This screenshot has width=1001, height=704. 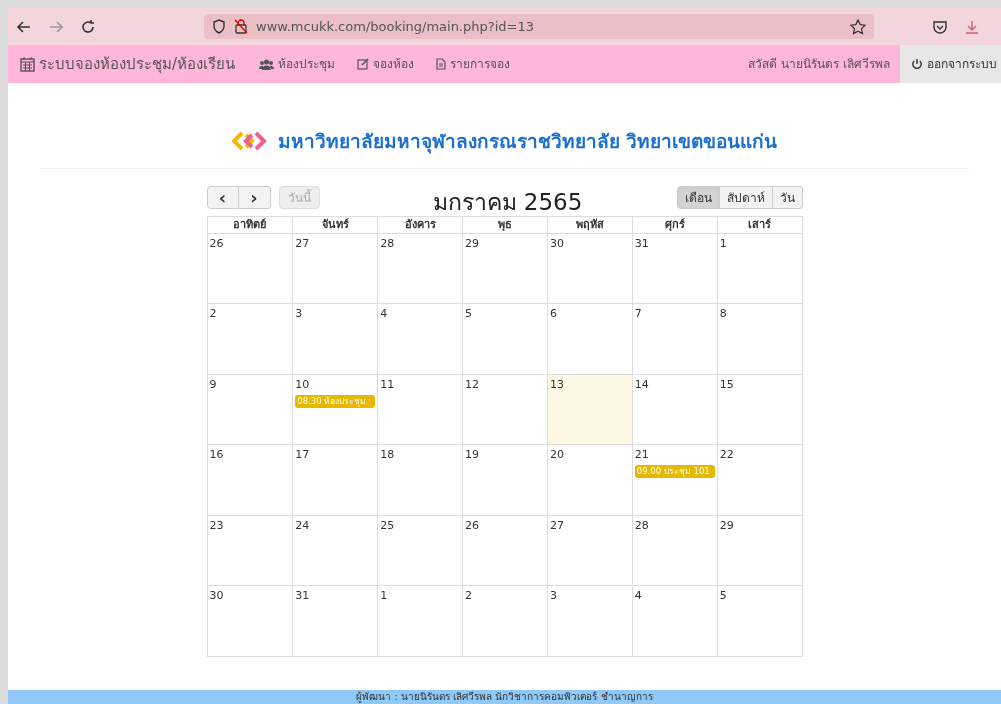 What do you see at coordinates (24, 26) in the screenshot?
I see `back-icon` at bounding box center [24, 26].